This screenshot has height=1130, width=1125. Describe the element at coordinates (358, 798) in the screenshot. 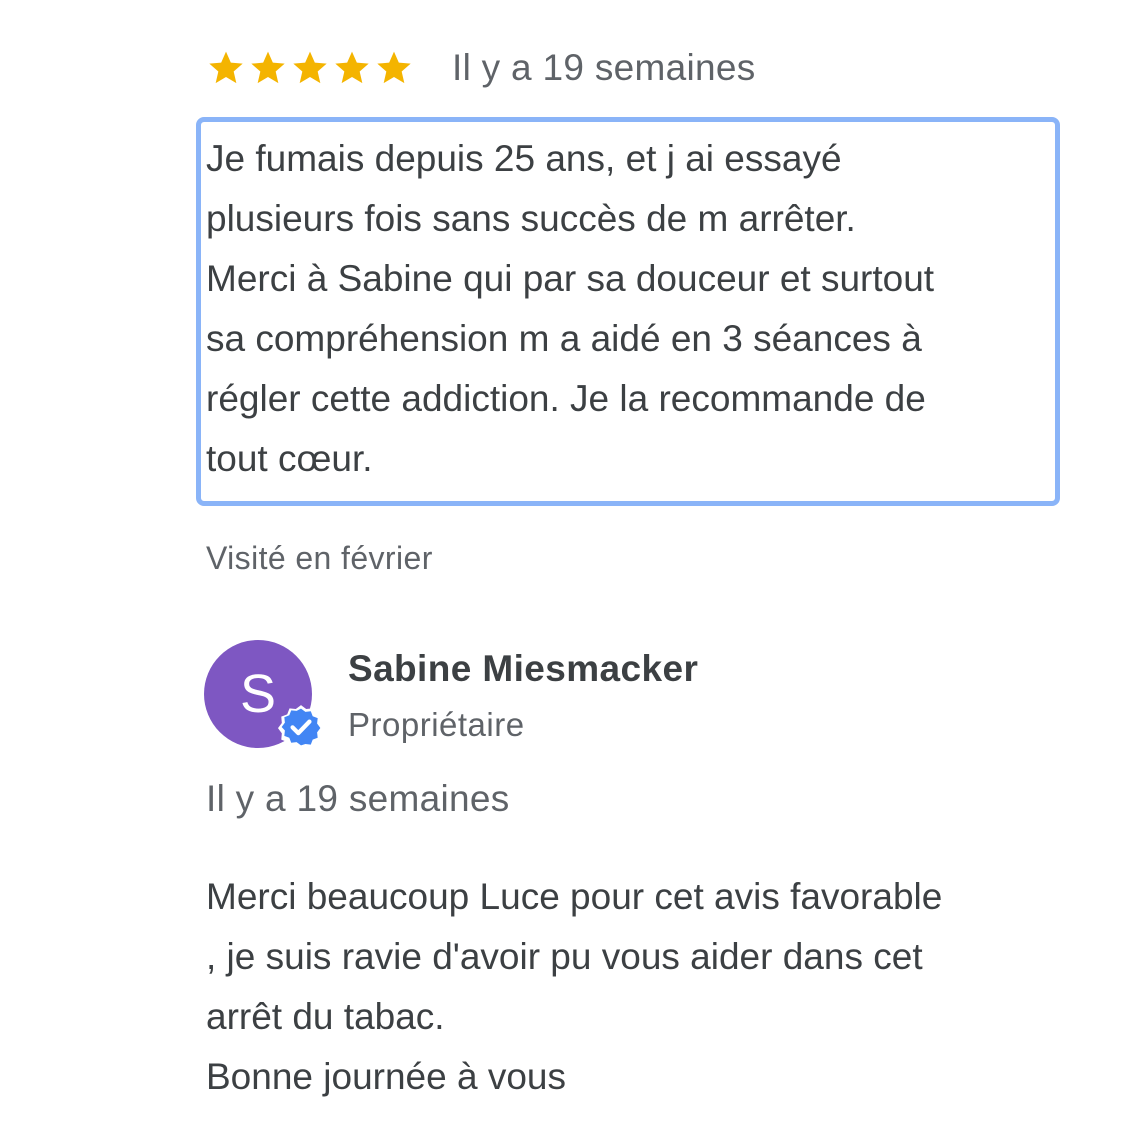

I see `reply-date: Il y a 19 semaines` at that location.